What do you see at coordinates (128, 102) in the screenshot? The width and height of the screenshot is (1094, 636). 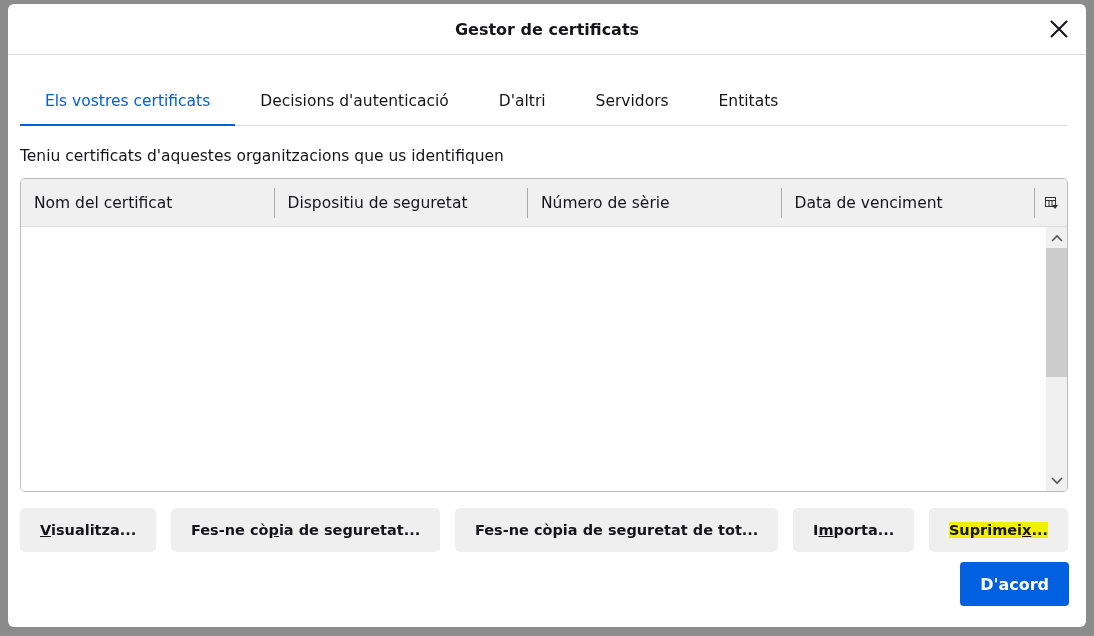 I see `tab: Els vostres certificats` at bounding box center [128, 102].